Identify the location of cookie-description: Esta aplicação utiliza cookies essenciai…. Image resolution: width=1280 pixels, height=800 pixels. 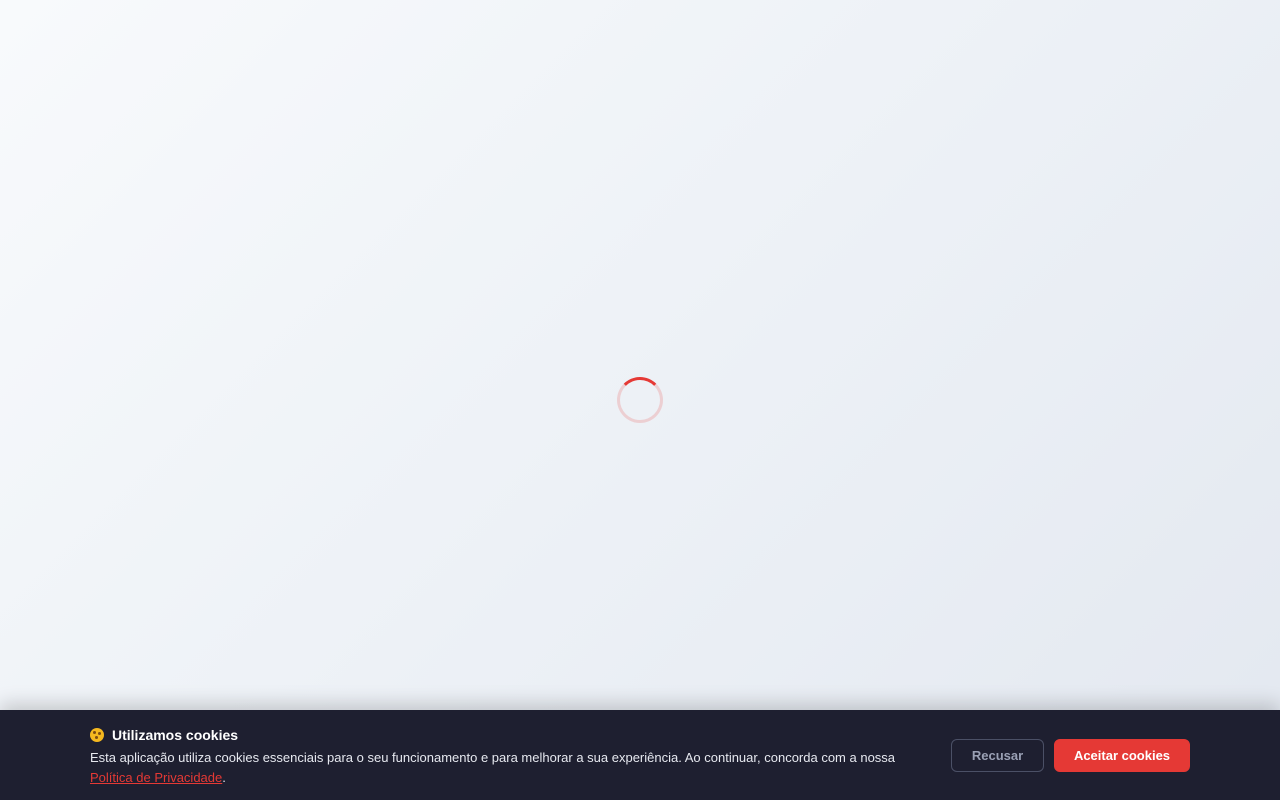
(510, 768).